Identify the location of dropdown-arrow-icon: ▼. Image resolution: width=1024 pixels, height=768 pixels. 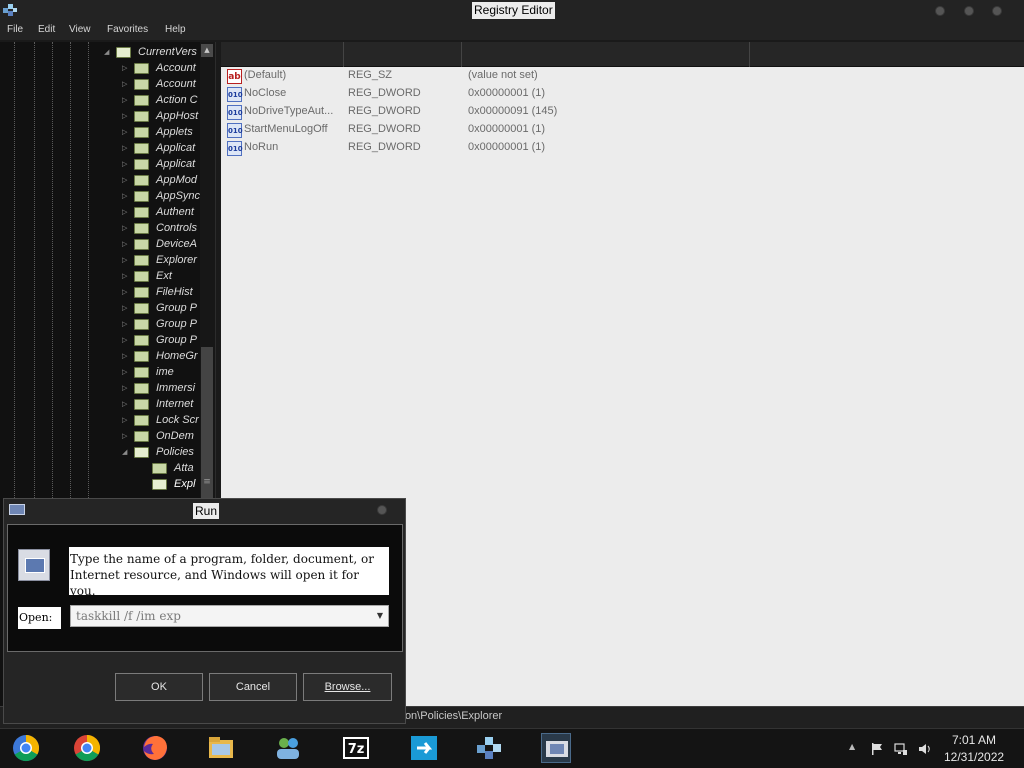
(380, 616).